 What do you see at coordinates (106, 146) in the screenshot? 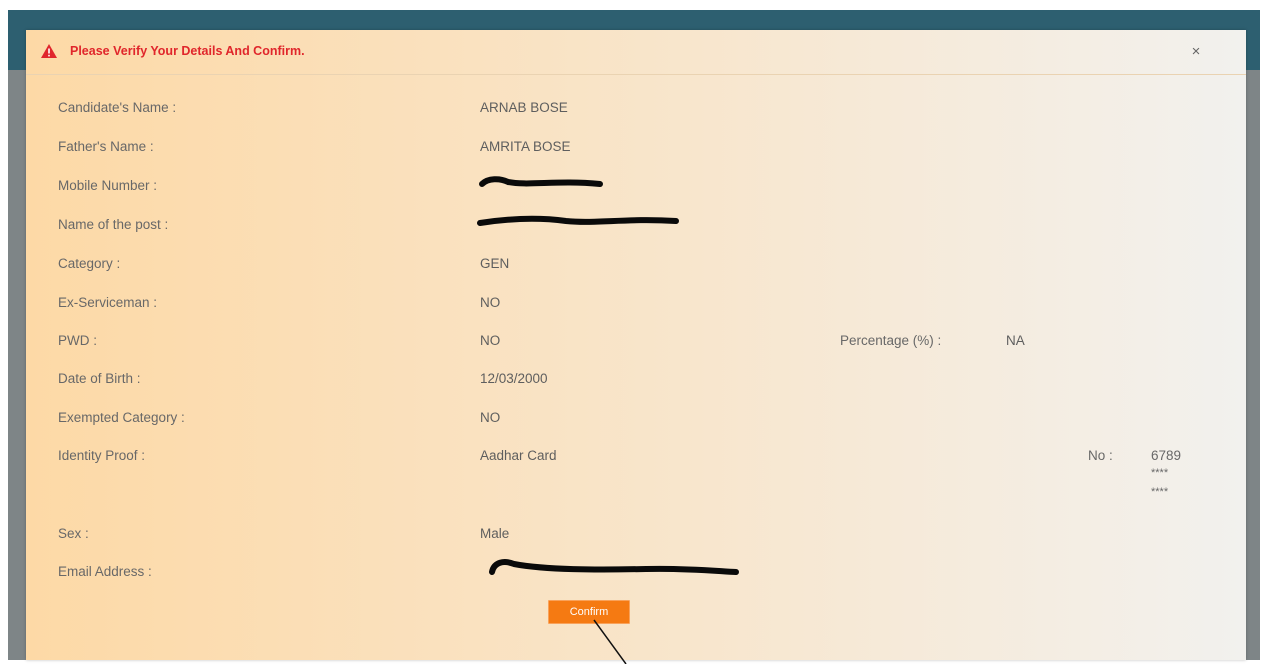
I see `father-name-label: Father's Name :` at bounding box center [106, 146].